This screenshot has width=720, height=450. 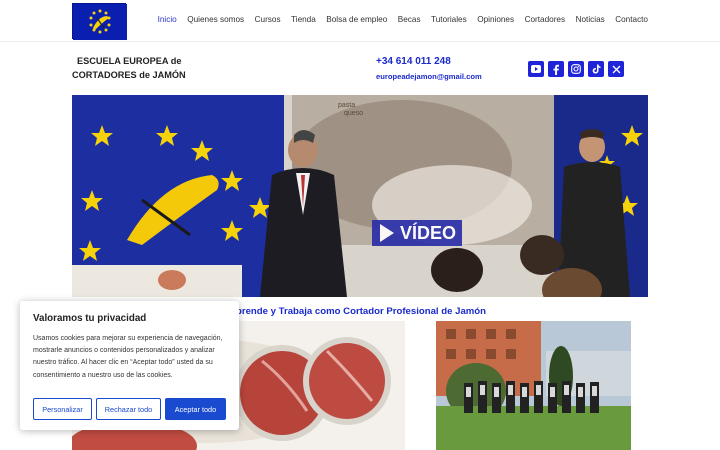 I want to click on phone-number: +34 614 011 248, so click(x=413, y=61).